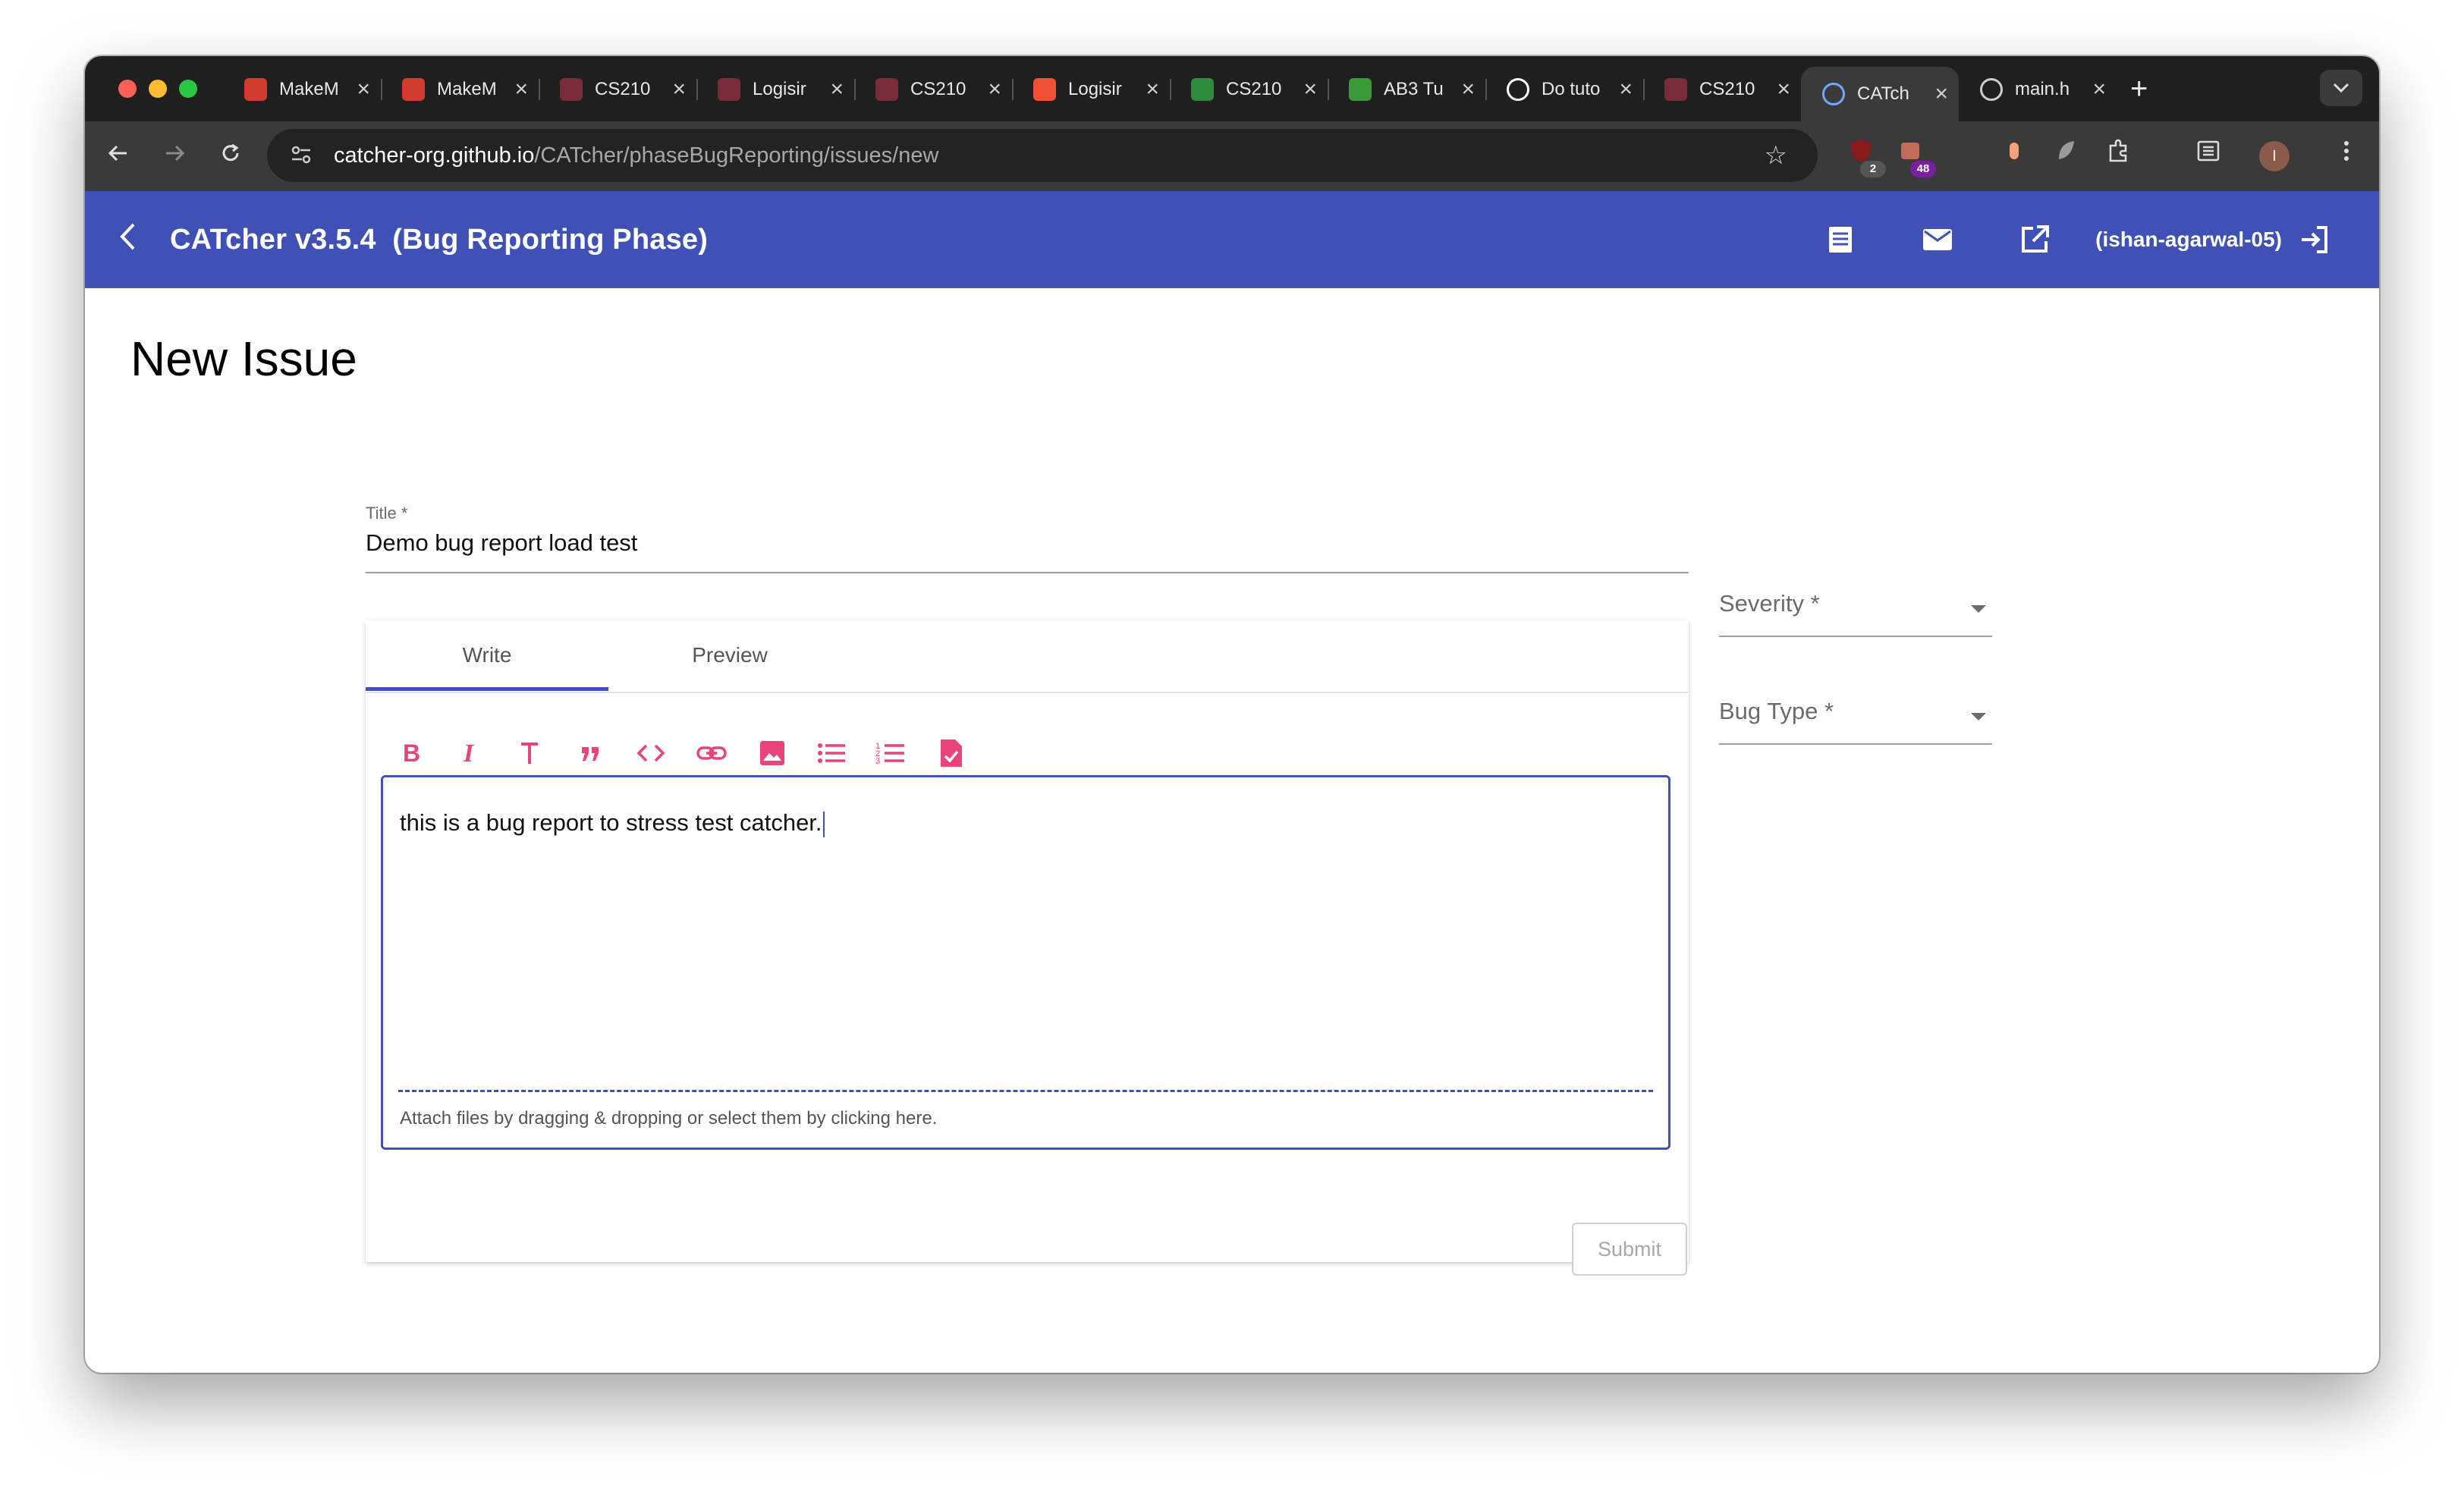  I want to click on tab-write: Write, so click(487, 656).